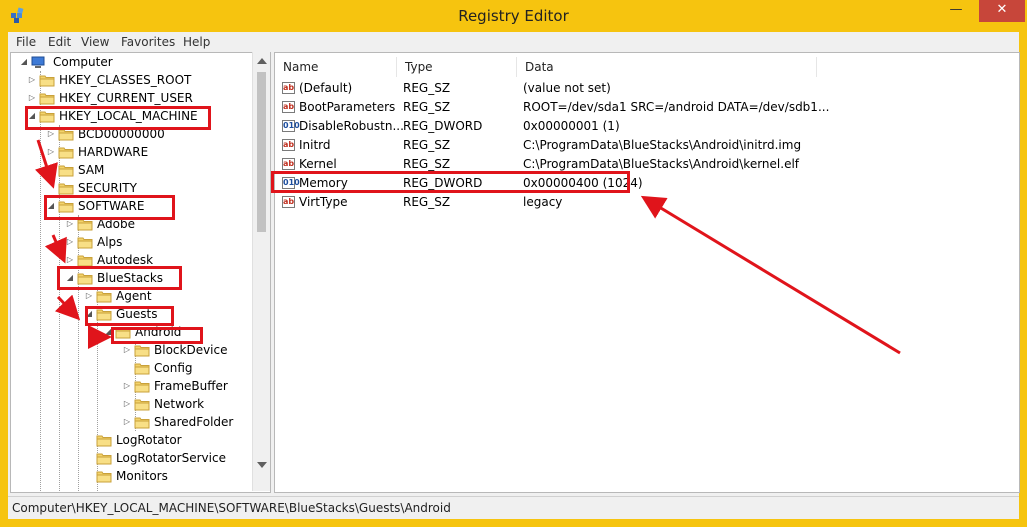  I want to click on title-bar: Registry Editor — ✕, so click(513, 16).